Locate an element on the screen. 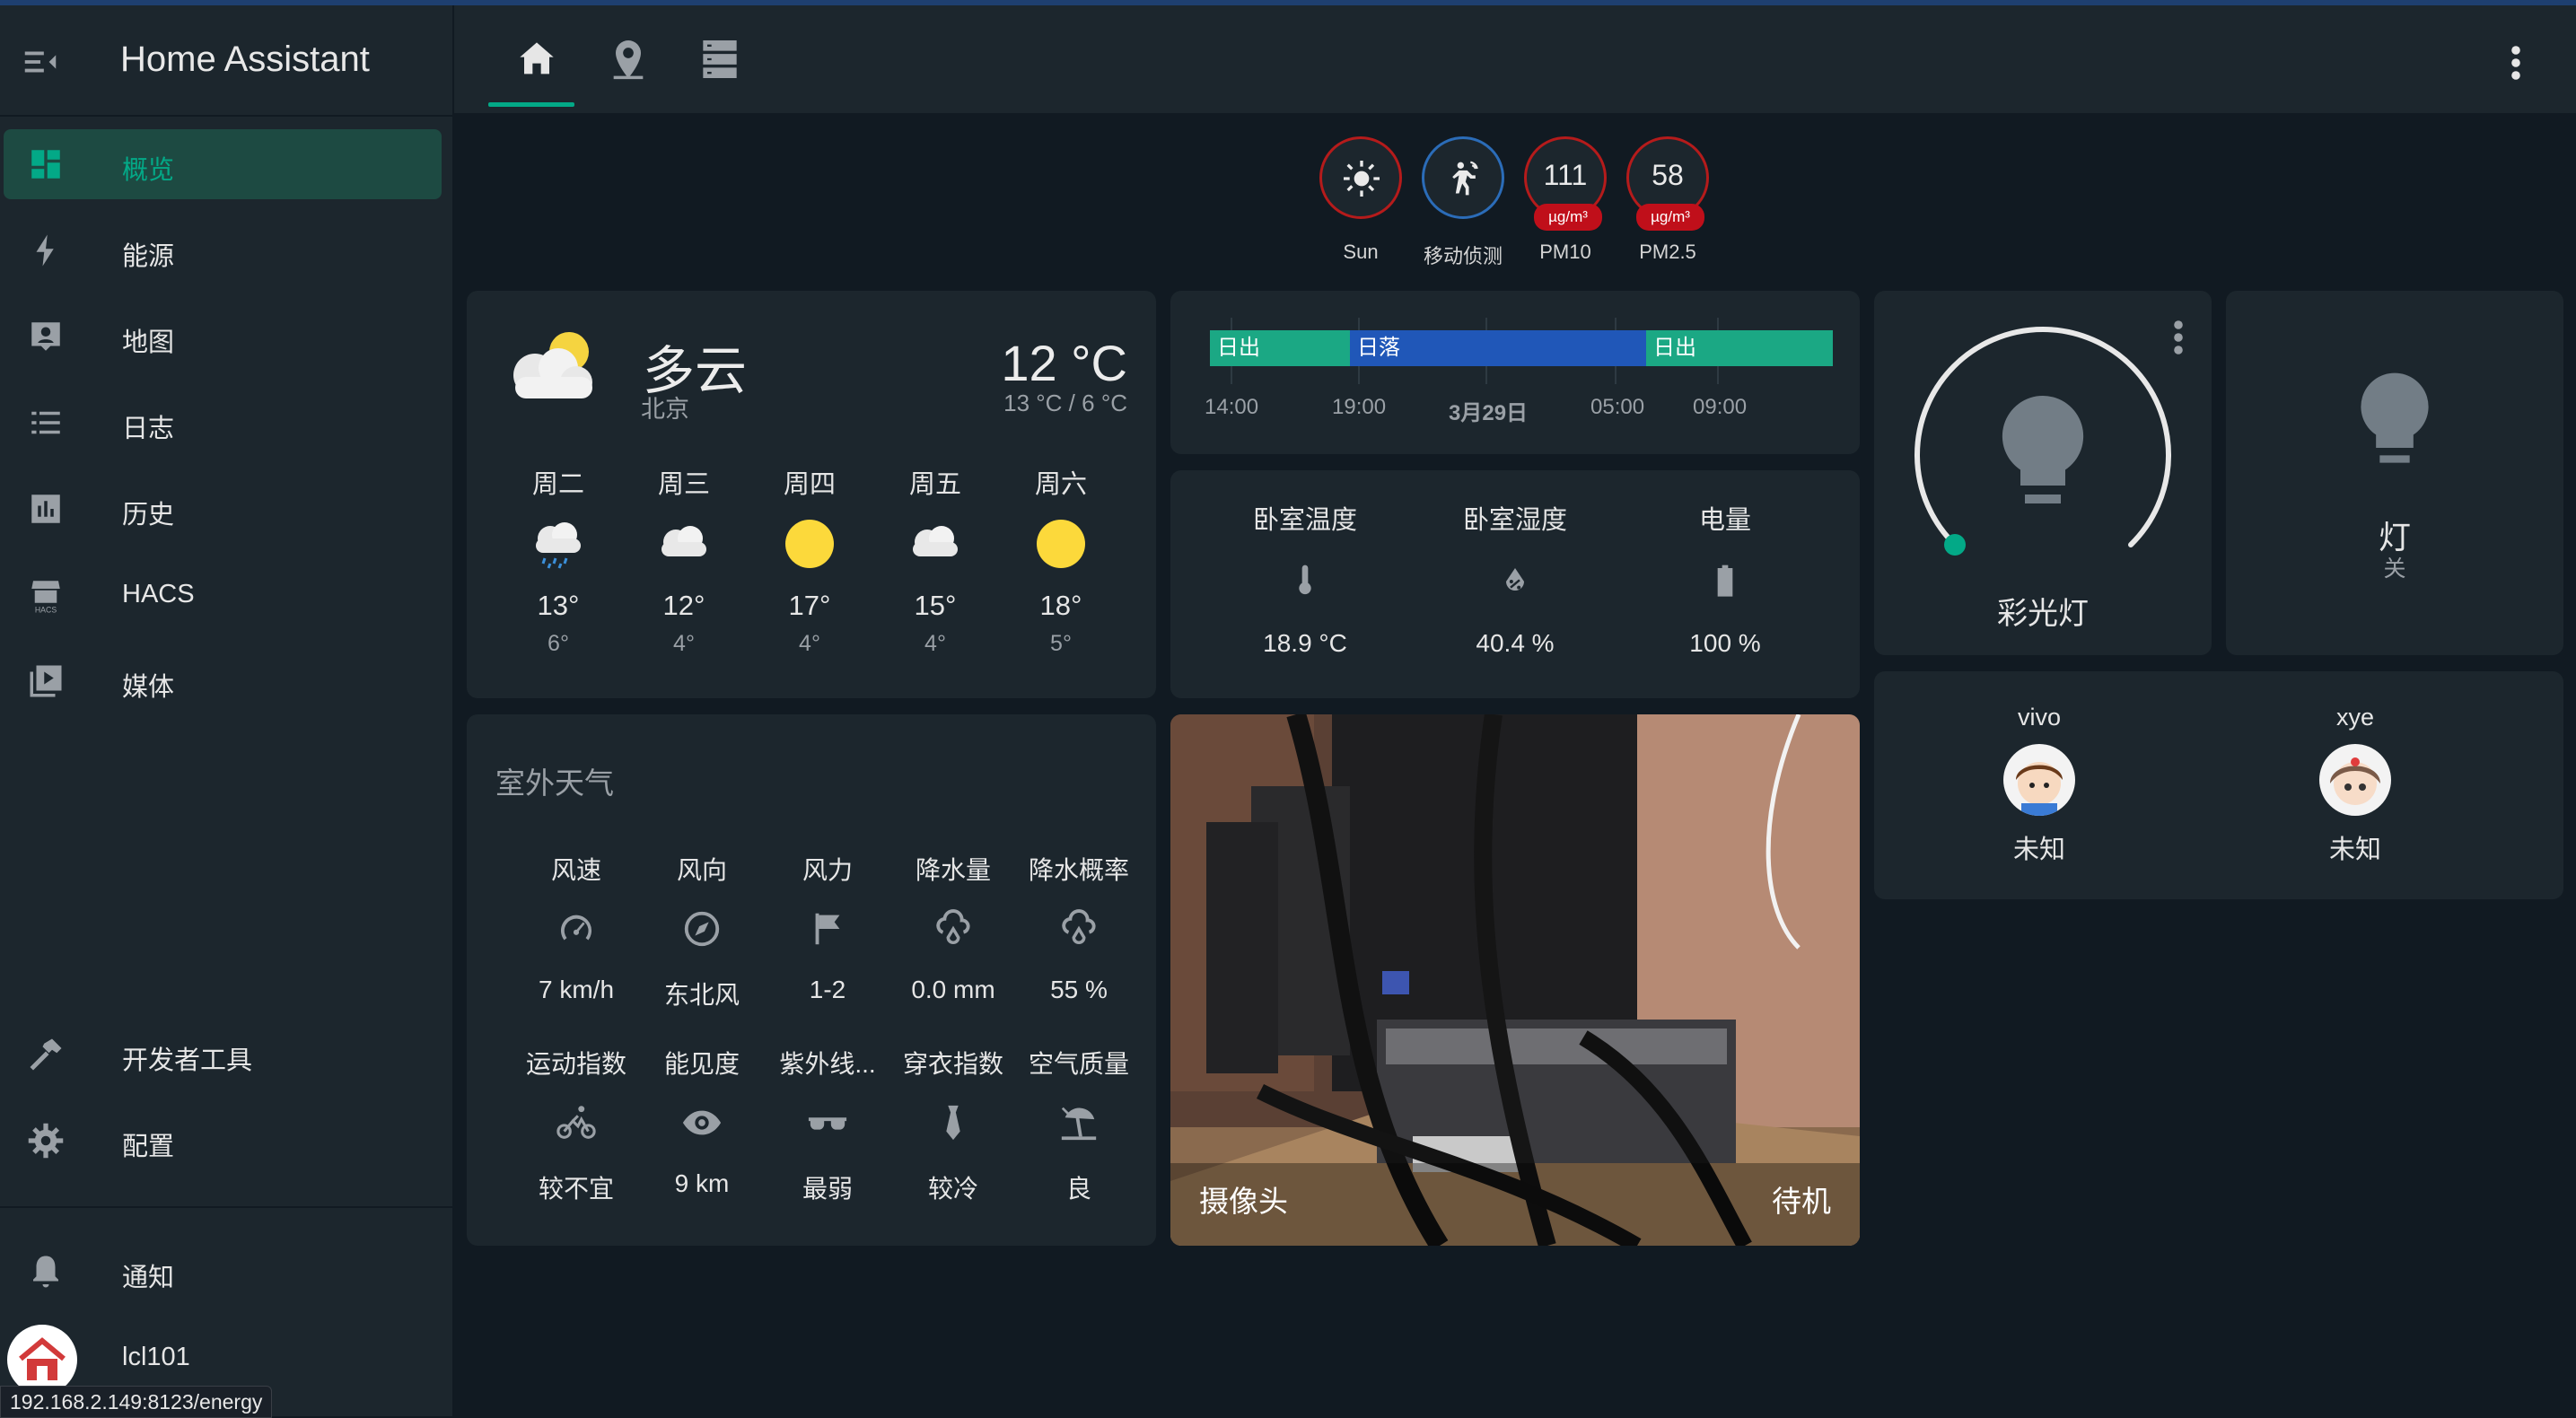 The width and height of the screenshot is (2576, 1418). timeline-tick: 09:00 is located at coordinates (1720, 407).